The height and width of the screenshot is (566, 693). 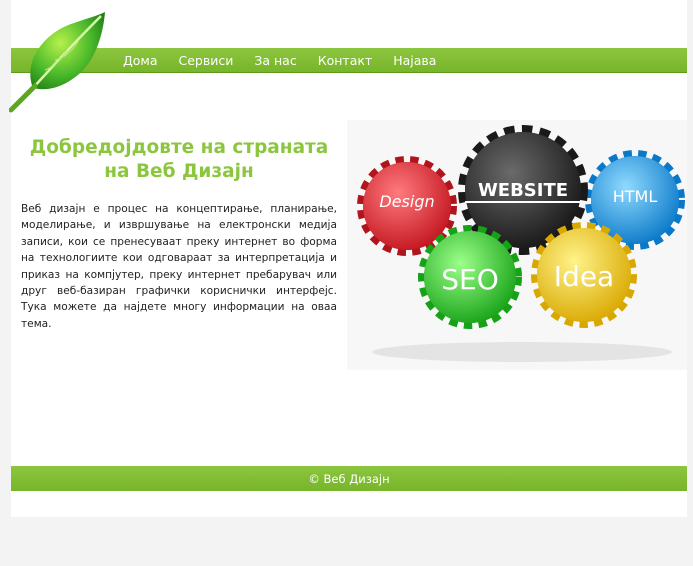 I want to click on top-navigation-bar: Дома Сервиси За нас Контакт Најава, so click(x=349, y=60).